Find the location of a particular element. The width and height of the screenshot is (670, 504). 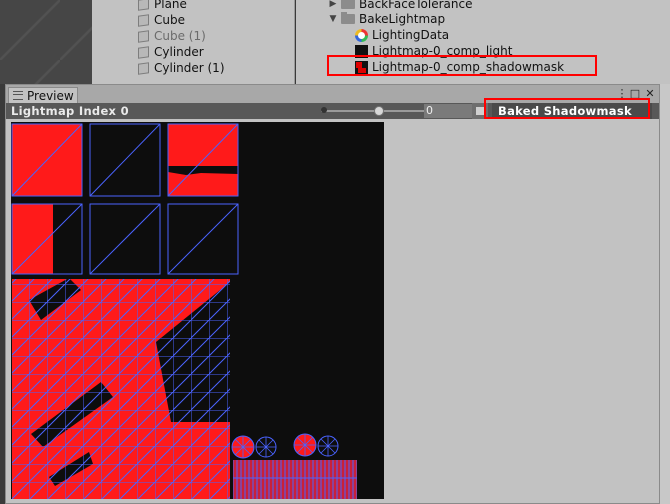

preview-menu-icon is located at coordinates (18, 95).